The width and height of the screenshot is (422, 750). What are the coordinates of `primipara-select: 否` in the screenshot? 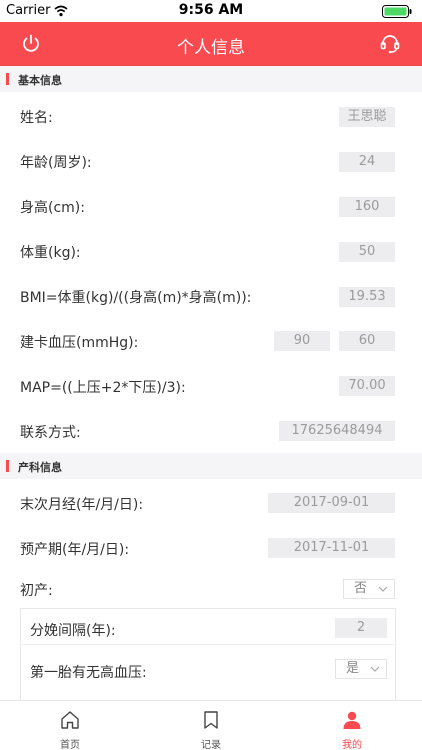 It's located at (369, 589).